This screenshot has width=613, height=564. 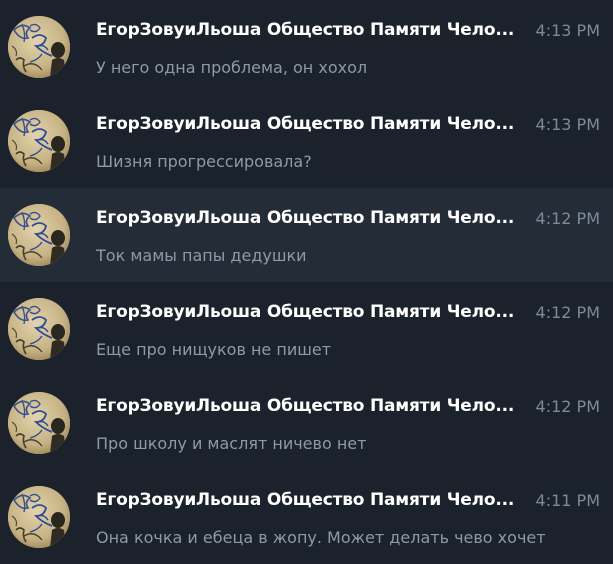 I want to click on message-preview: Ток мамы папы дедушки, so click(x=201, y=255).